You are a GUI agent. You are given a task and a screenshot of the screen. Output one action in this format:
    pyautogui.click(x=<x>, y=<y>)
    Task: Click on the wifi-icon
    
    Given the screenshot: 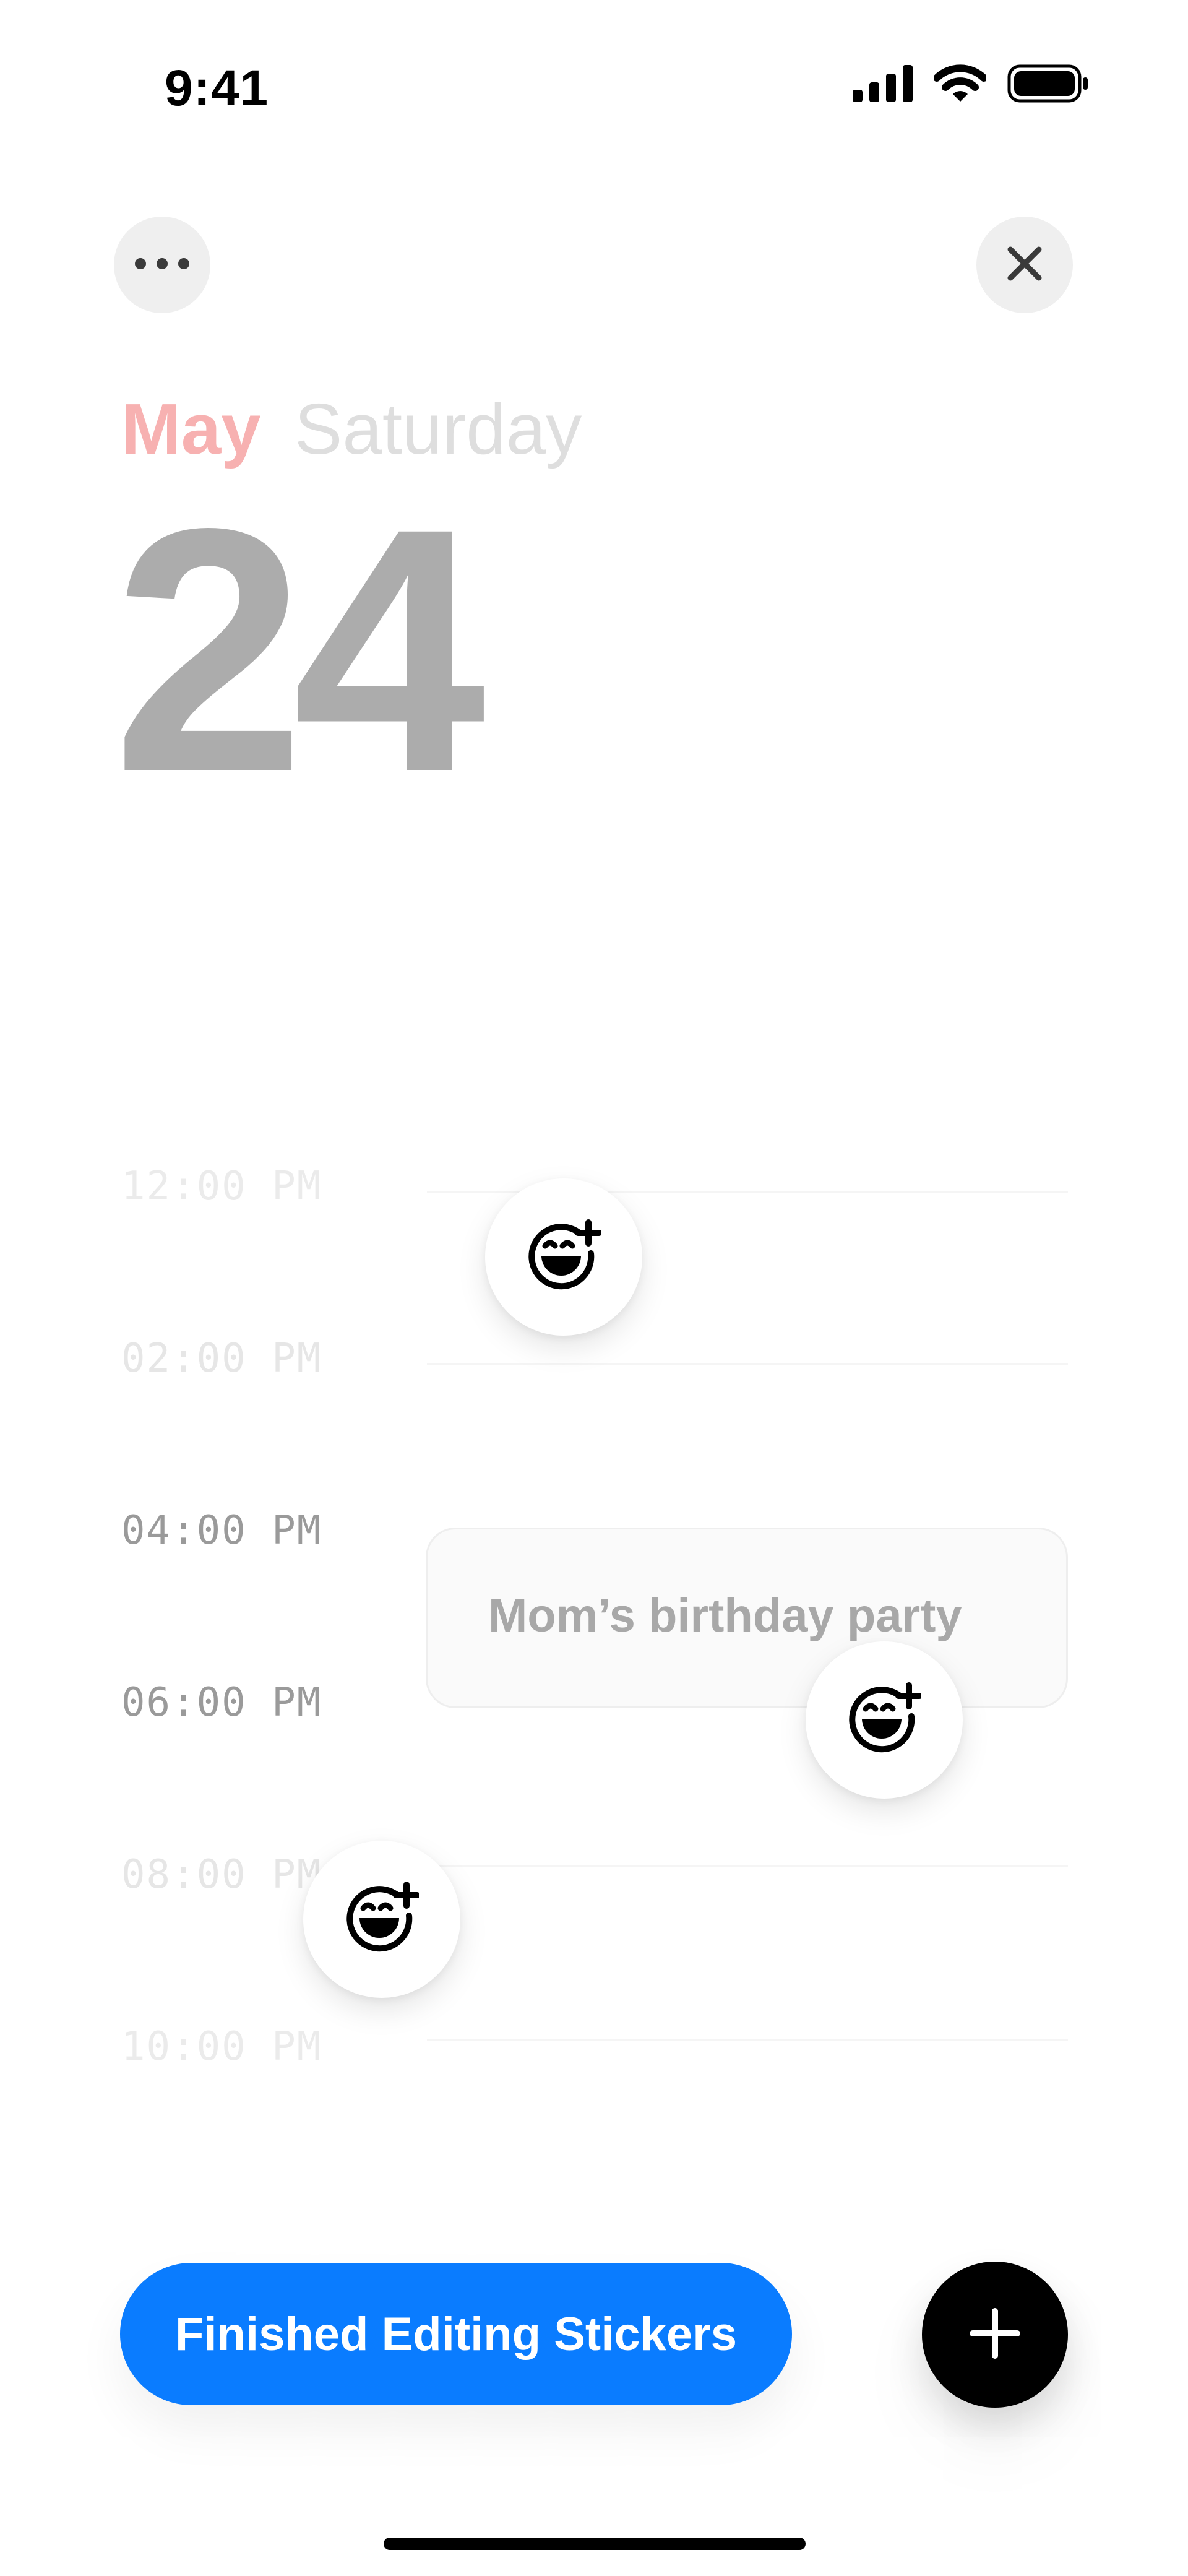 What is the action you would take?
    pyautogui.click(x=960, y=85)
    